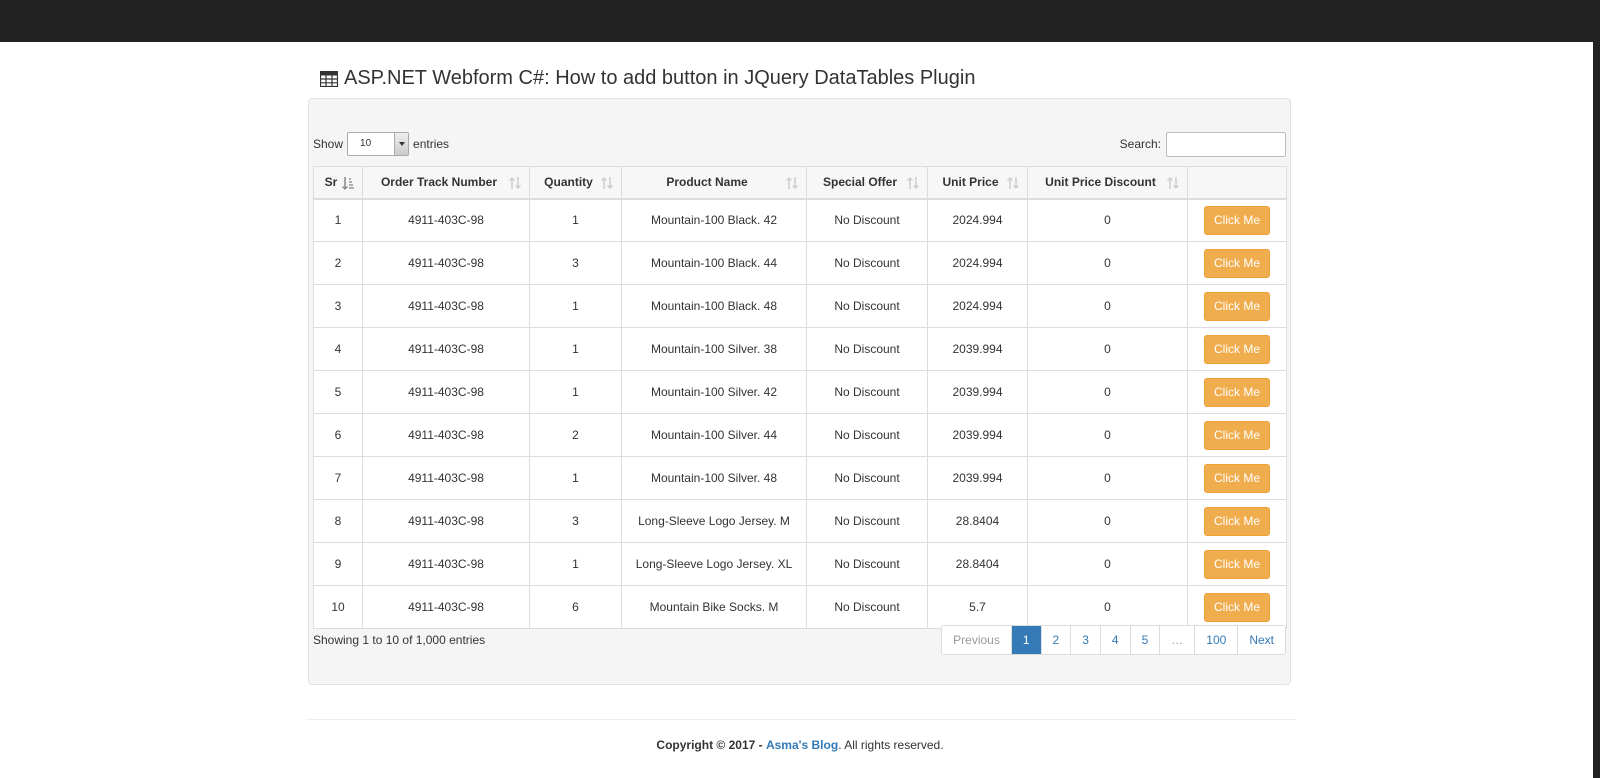 The width and height of the screenshot is (1600, 778). I want to click on footer-blog-link: Asma's Blog, so click(802, 745).